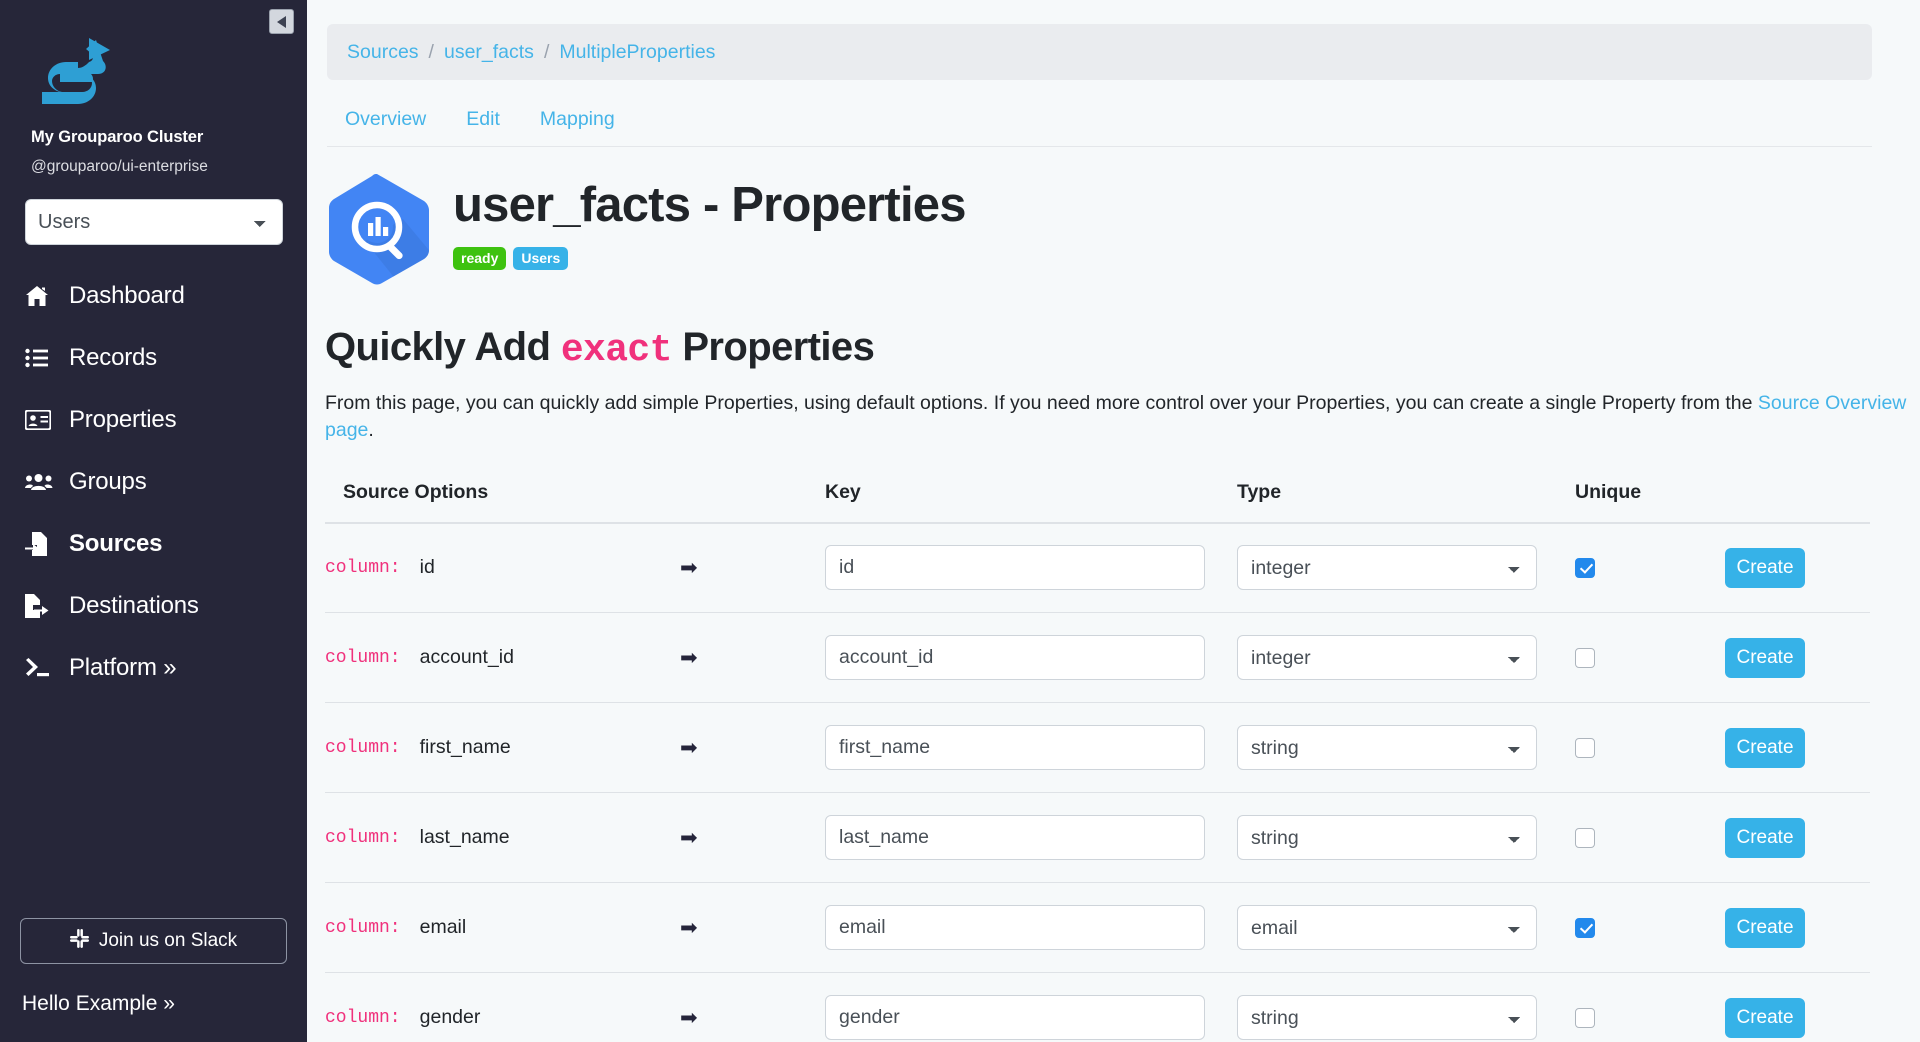 The width and height of the screenshot is (1920, 1042). I want to click on section-heading-accent: exact, so click(616, 350).